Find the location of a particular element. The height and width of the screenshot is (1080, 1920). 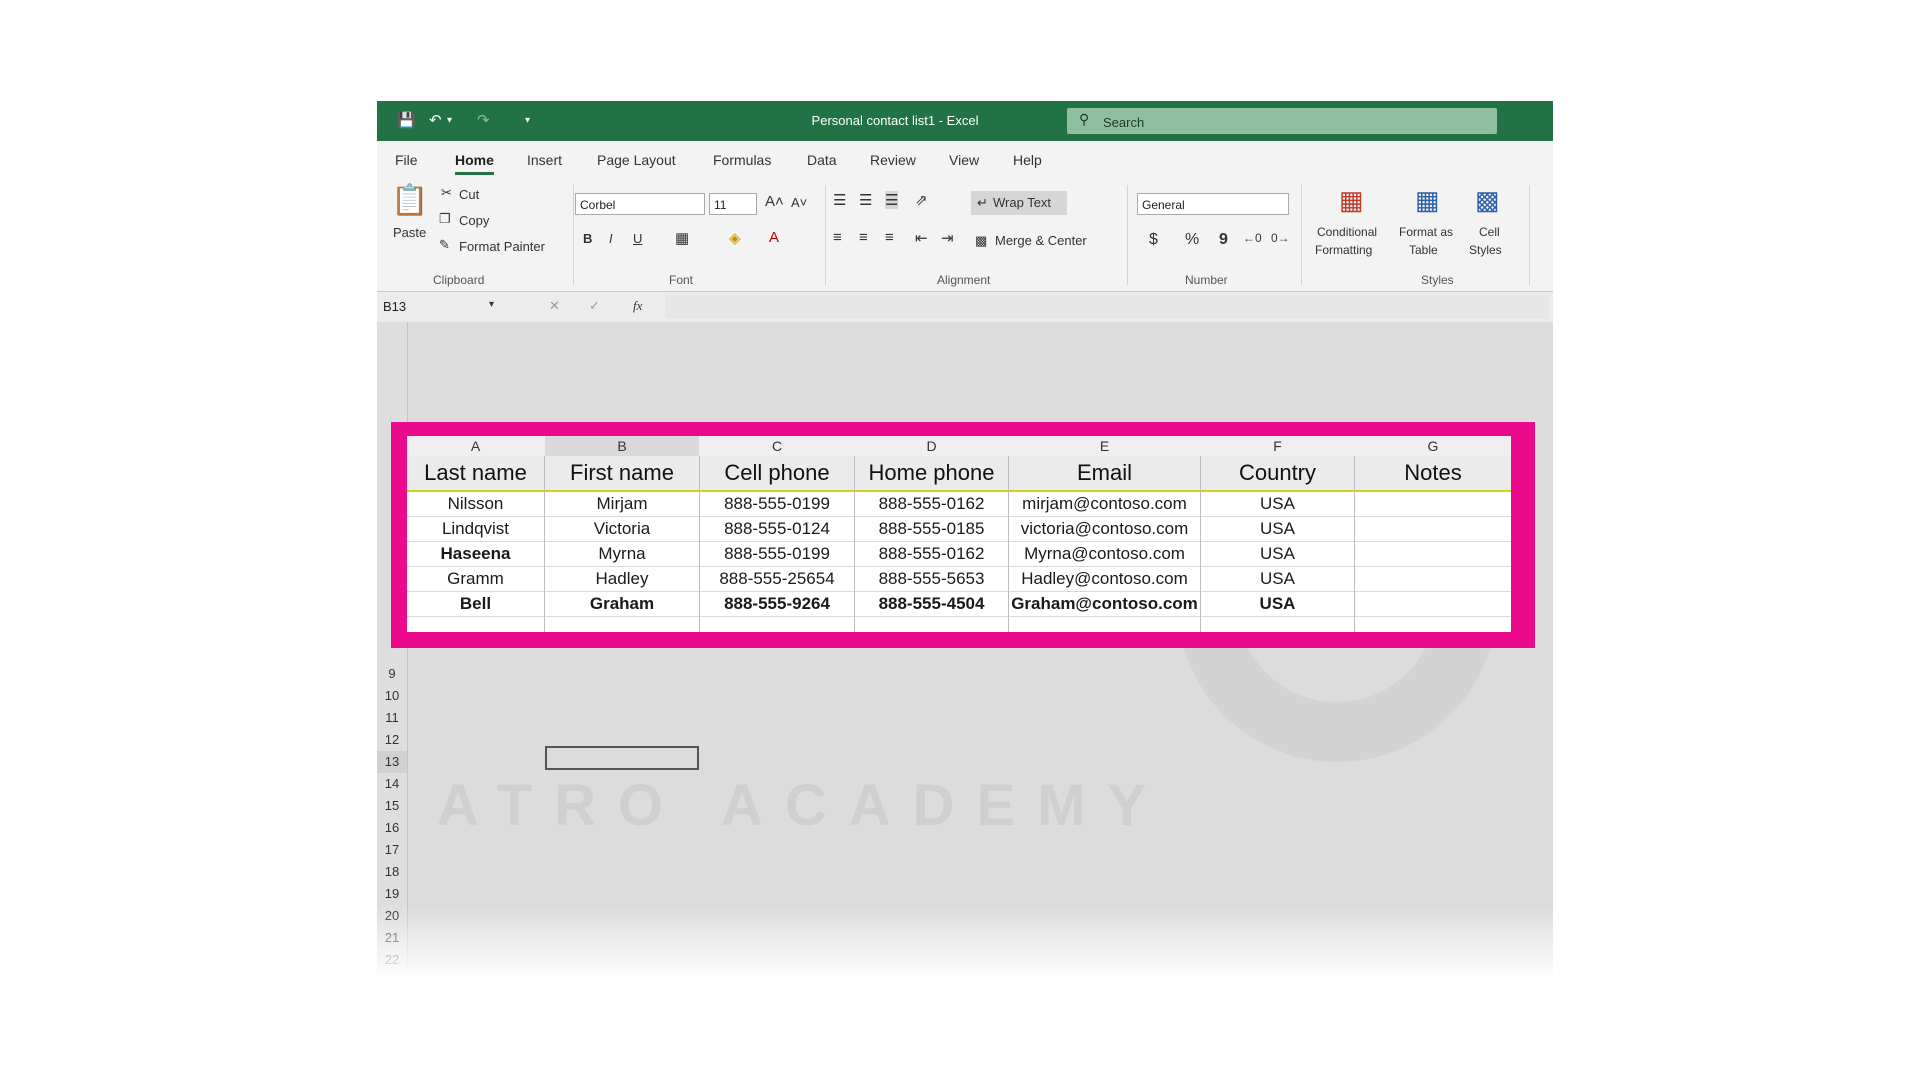

column-header-d: D is located at coordinates (931, 446).